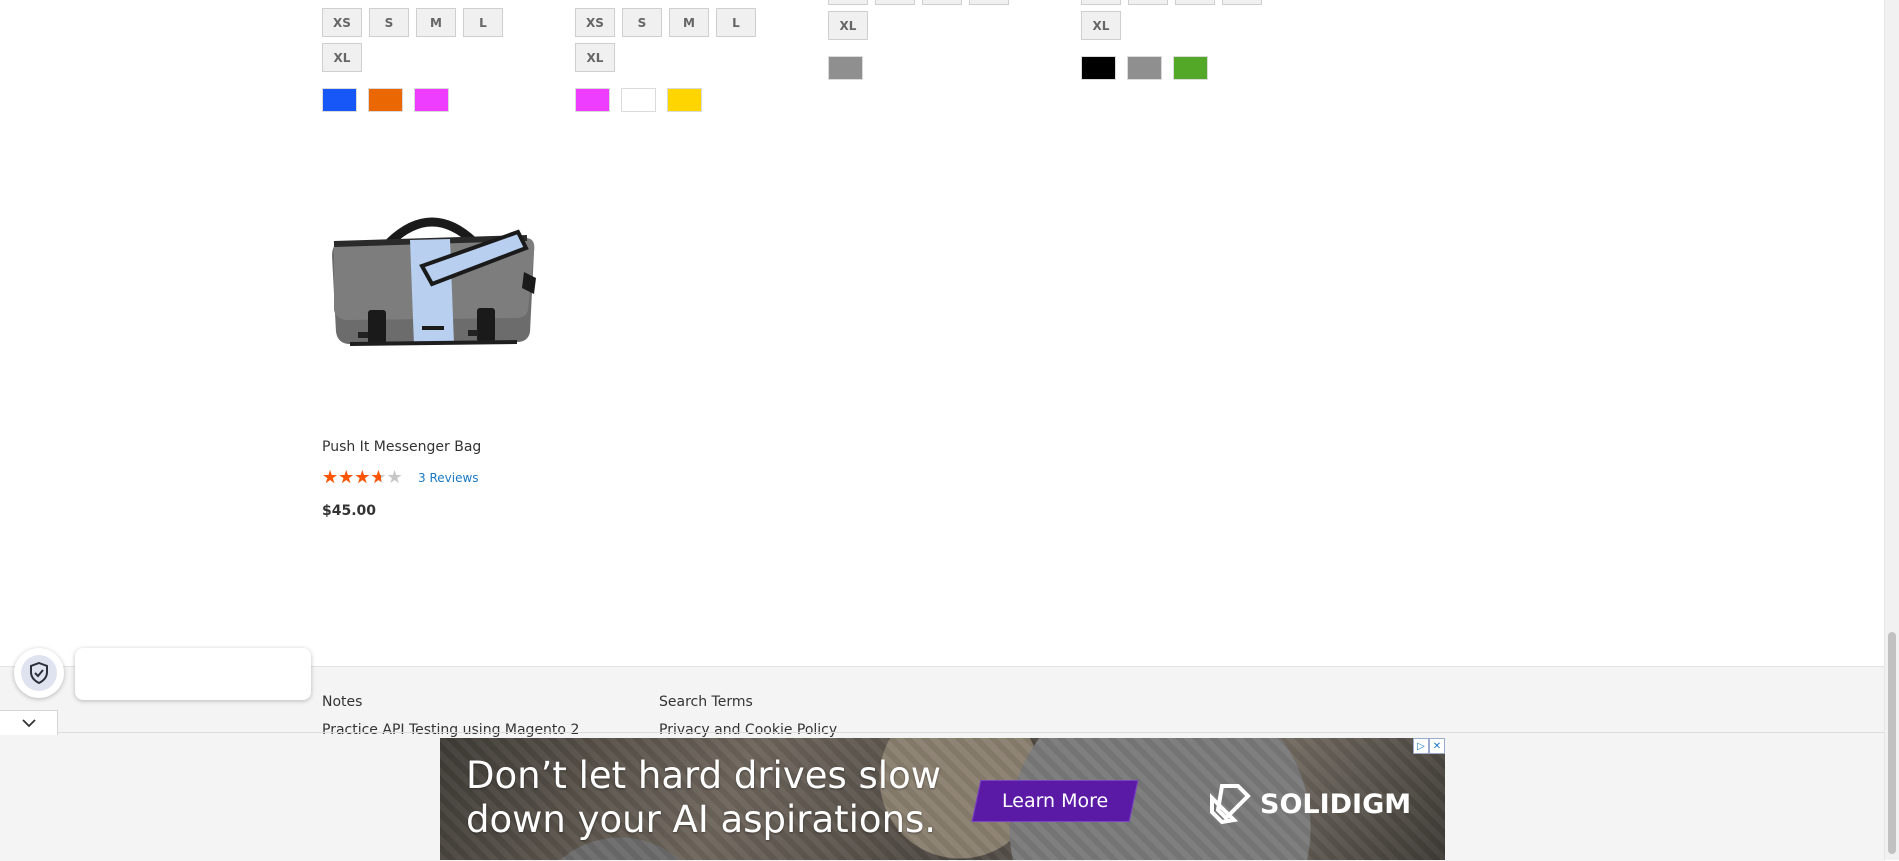 This screenshot has height=861, width=1899. I want to click on page-scrollbar, so click(1891, 430).